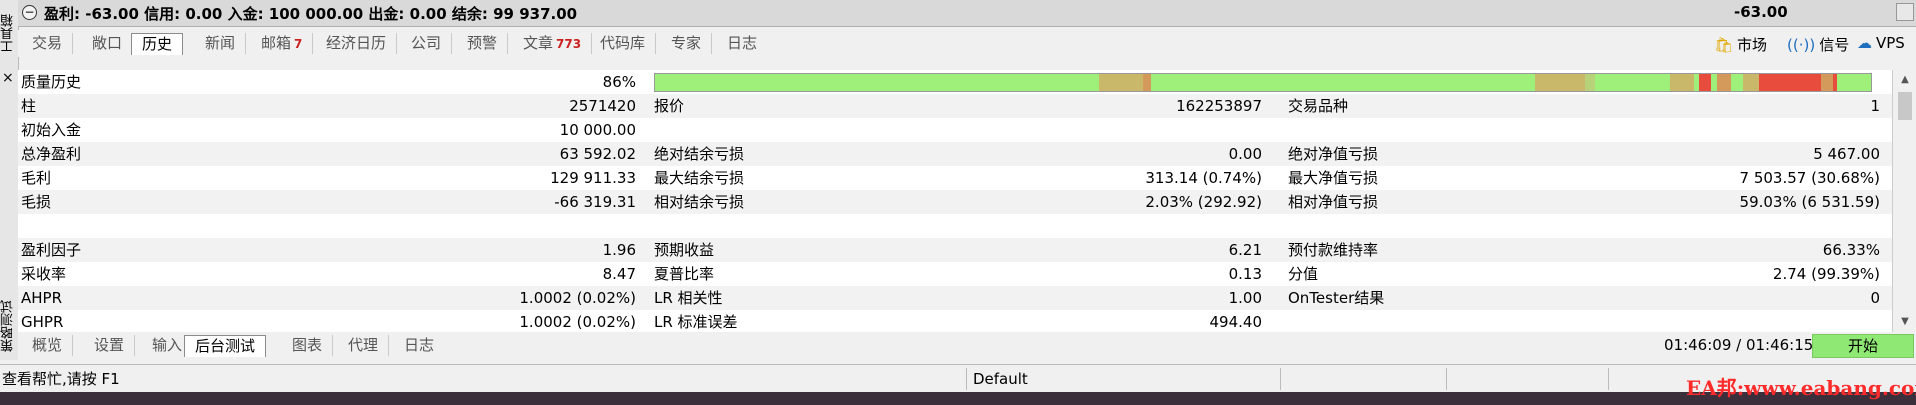  I want to click on stat-value: 129 911.33, so click(593, 178).